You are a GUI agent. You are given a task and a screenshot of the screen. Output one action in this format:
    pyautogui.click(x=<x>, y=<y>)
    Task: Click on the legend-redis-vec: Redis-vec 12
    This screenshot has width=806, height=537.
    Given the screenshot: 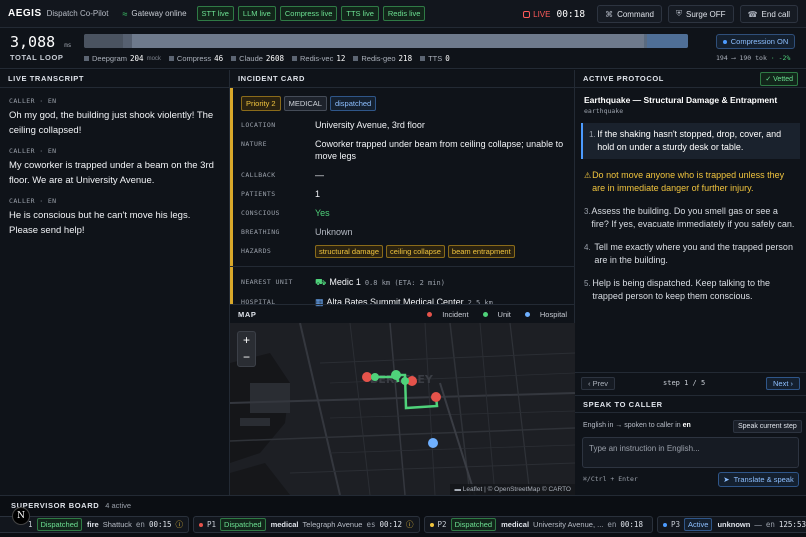 What is the action you would take?
    pyautogui.click(x=318, y=58)
    